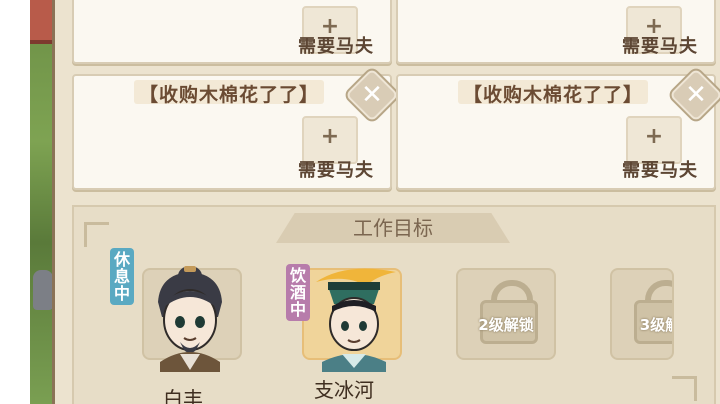 This screenshot has height=404, width=720. I want to click on worker-name: 支冰河, so click(344, 390).